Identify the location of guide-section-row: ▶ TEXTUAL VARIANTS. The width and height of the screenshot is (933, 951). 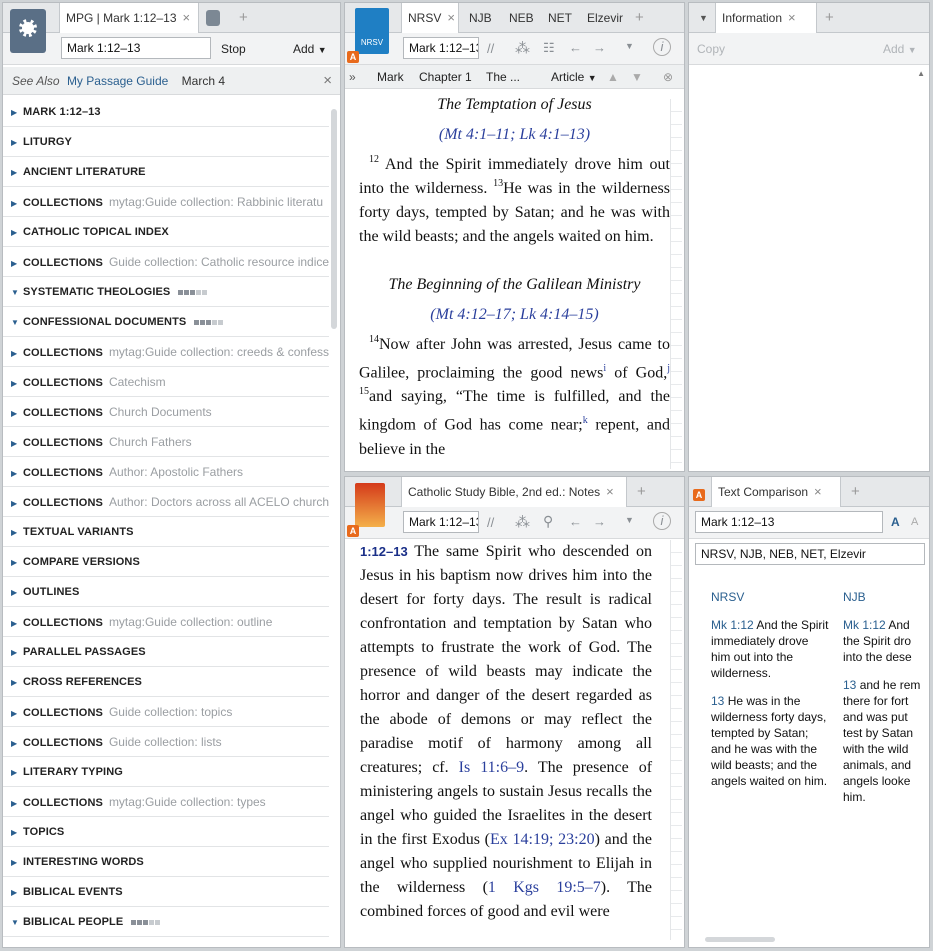
(166, 532).